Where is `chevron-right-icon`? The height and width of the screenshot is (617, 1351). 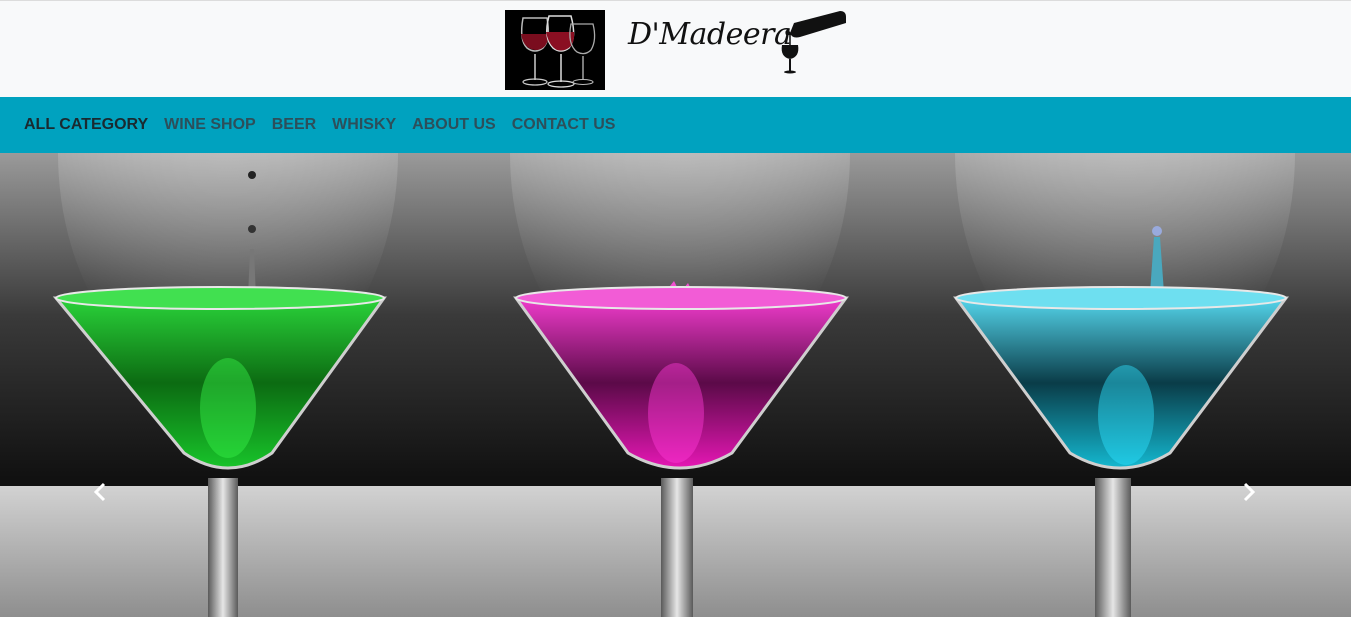
chevron-right-icon is located at coordinates (1249, 492).